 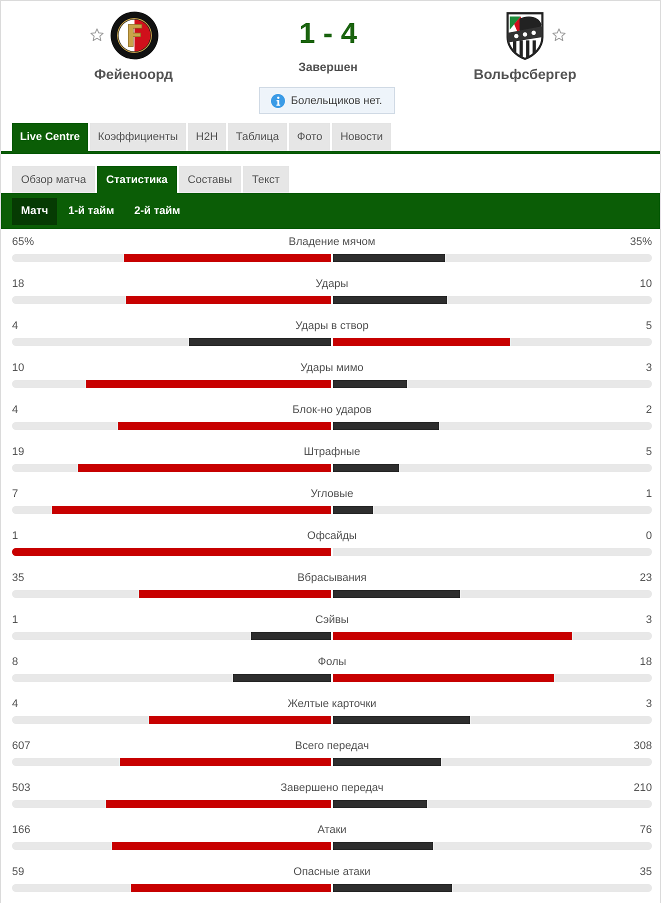 I want to click on home-stat-value: 607, so click(x=21, y=746).